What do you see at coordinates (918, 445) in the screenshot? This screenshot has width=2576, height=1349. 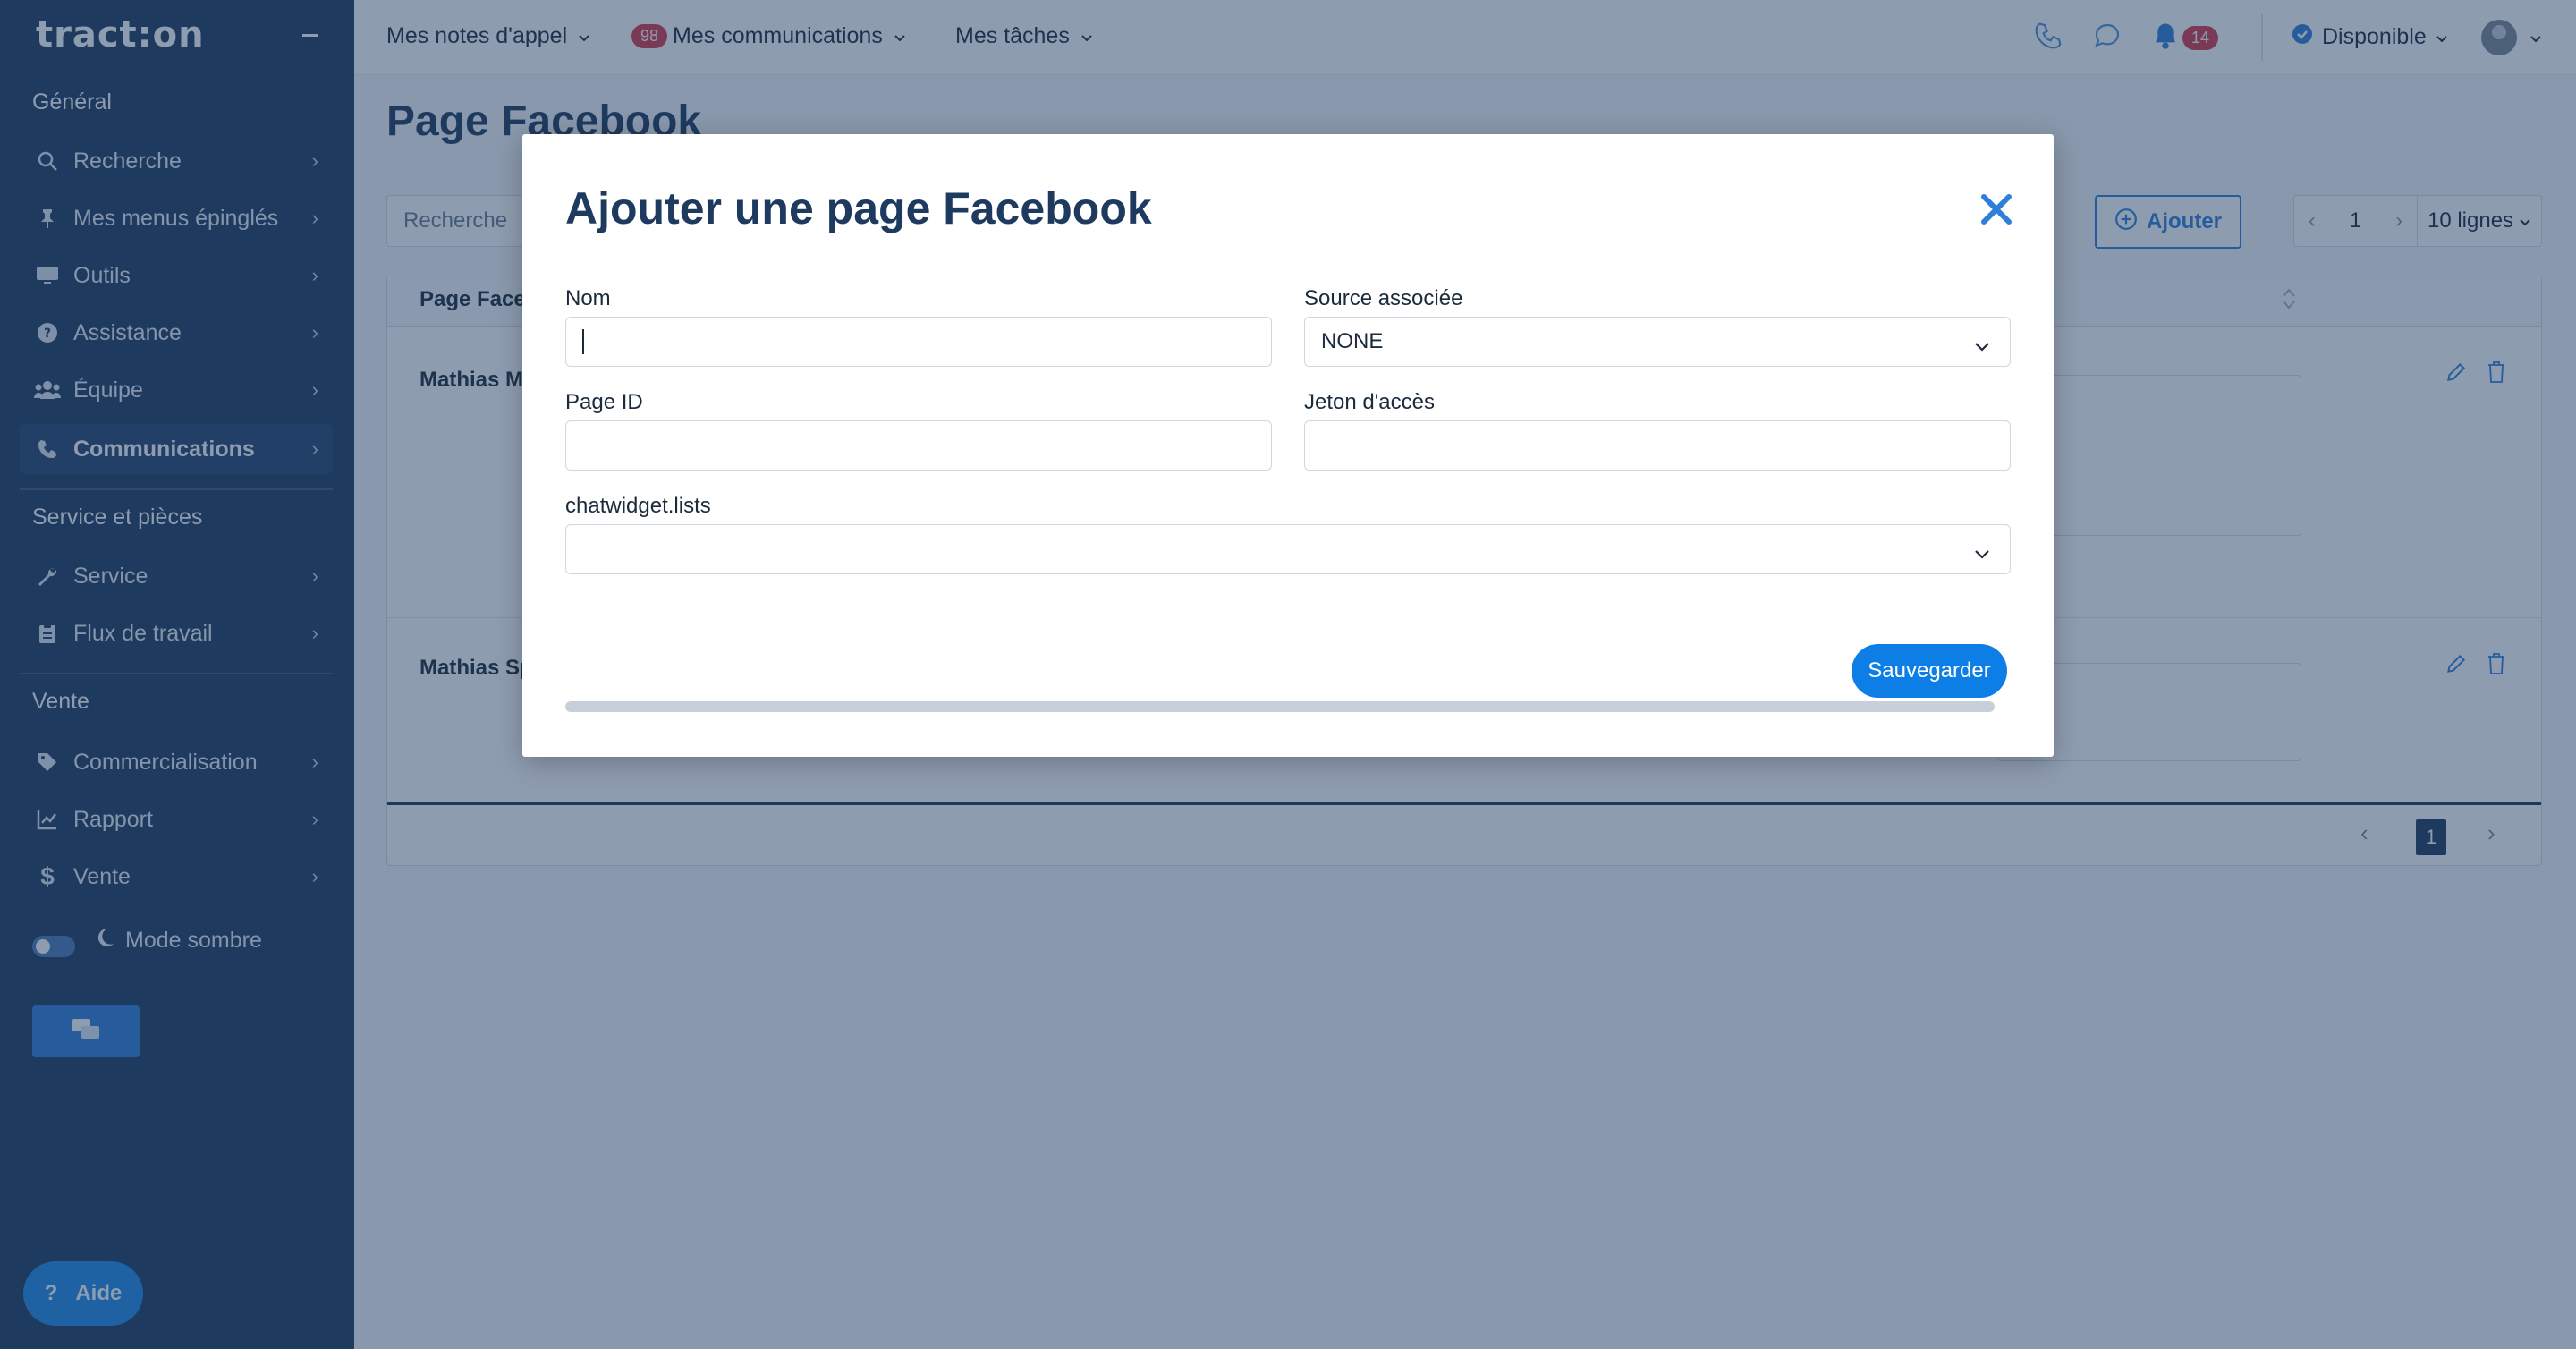 I see `page-id-input` at bounding box center [918, 445].